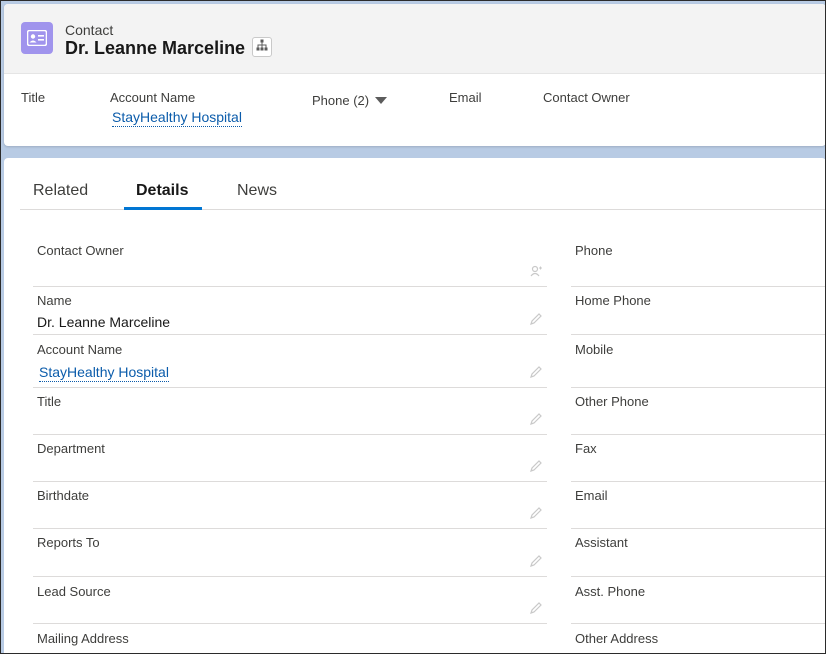 Image resolution: width=826 pixels, height=654 pixels. Describe the element at coordinates (698, 505) in the screenshot. I see `field-email: Email` at that location.